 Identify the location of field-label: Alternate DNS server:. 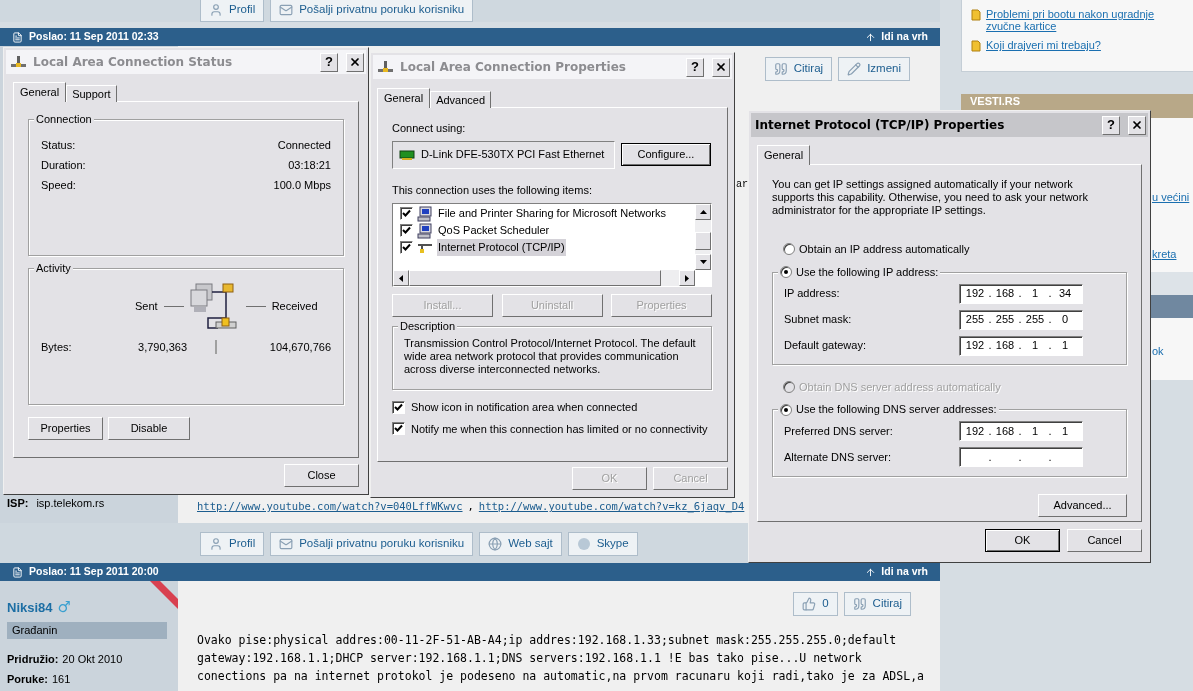
(837, 457).